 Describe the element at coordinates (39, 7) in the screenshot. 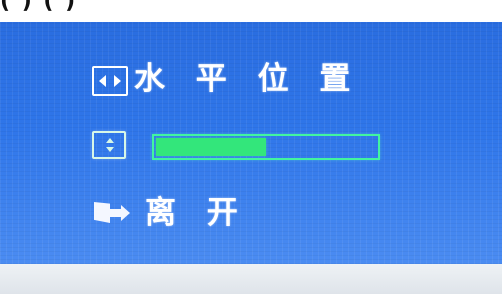

I see `partial-top-text: ( ) ( )` at that location.